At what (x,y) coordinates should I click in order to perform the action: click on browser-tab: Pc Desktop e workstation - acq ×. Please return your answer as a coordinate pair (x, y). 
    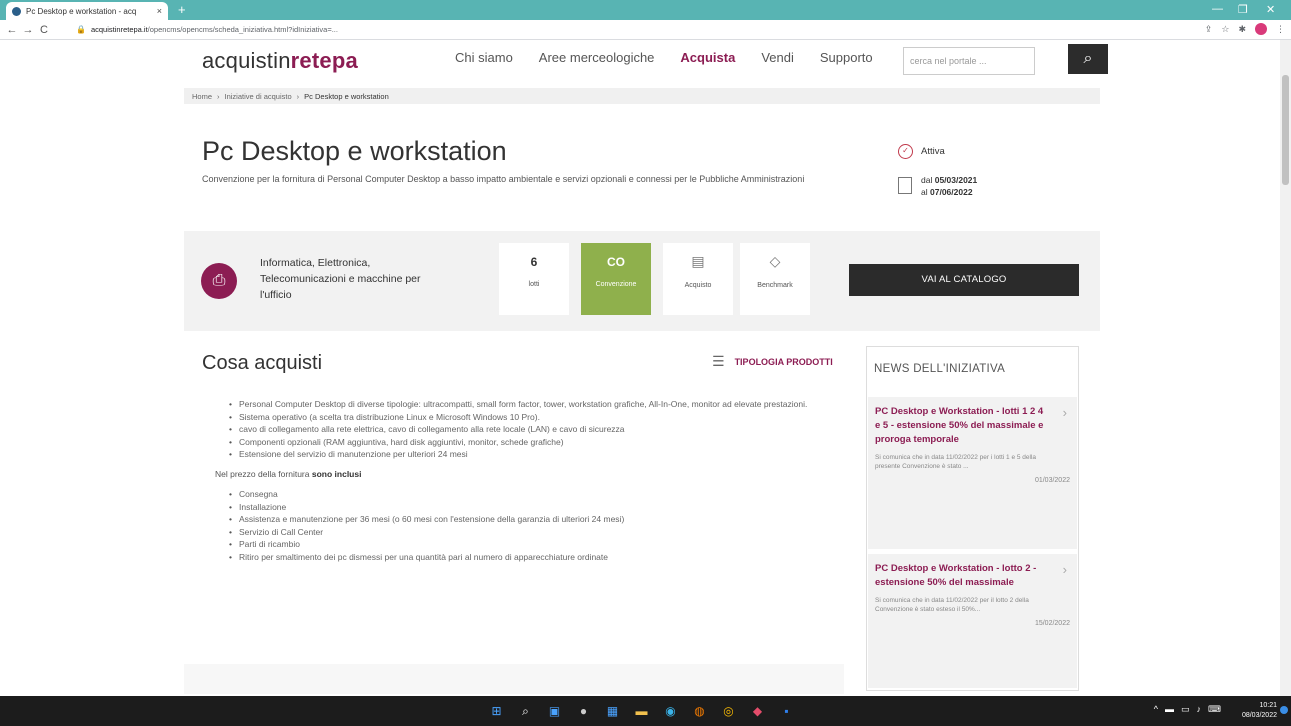
    Looking at the image, I should click on (87, 11).